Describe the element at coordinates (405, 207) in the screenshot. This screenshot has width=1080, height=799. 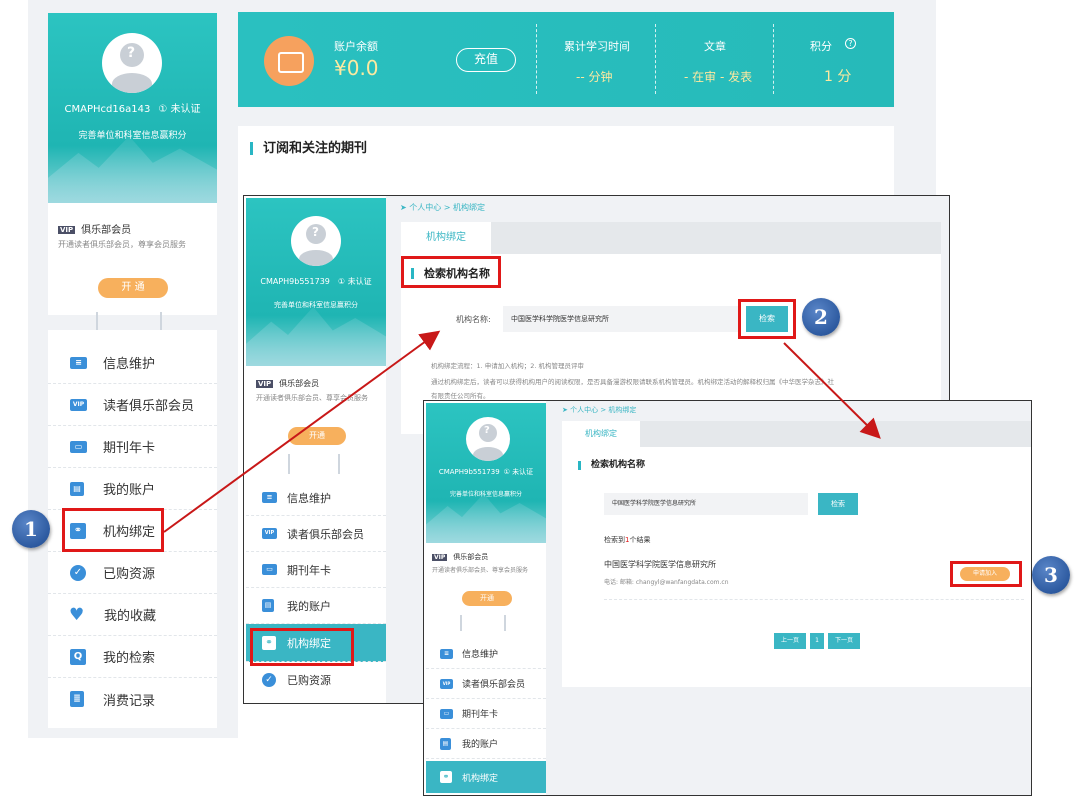
I see `location-arrow-icon: ➤` at that location.